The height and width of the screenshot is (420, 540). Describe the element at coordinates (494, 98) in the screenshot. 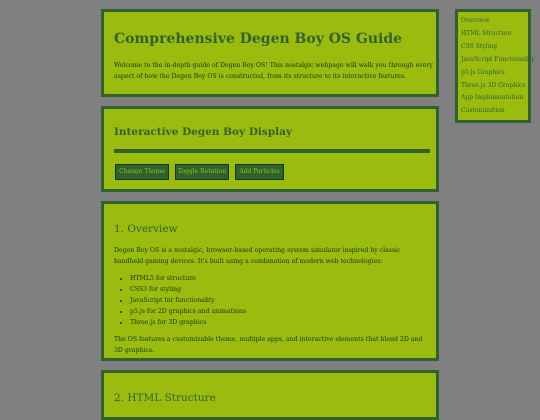

I see `toc-link-apps: App Implementation` at that location.